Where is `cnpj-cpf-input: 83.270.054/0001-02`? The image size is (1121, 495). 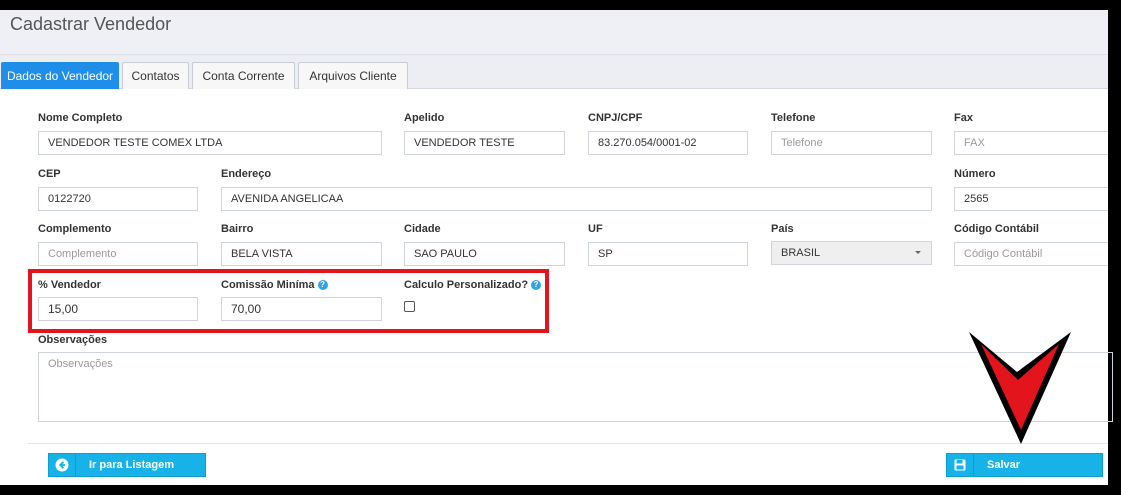 cnpj-cpf-input: 83.270.054/0001-02 is located at coordinates (668, 143).